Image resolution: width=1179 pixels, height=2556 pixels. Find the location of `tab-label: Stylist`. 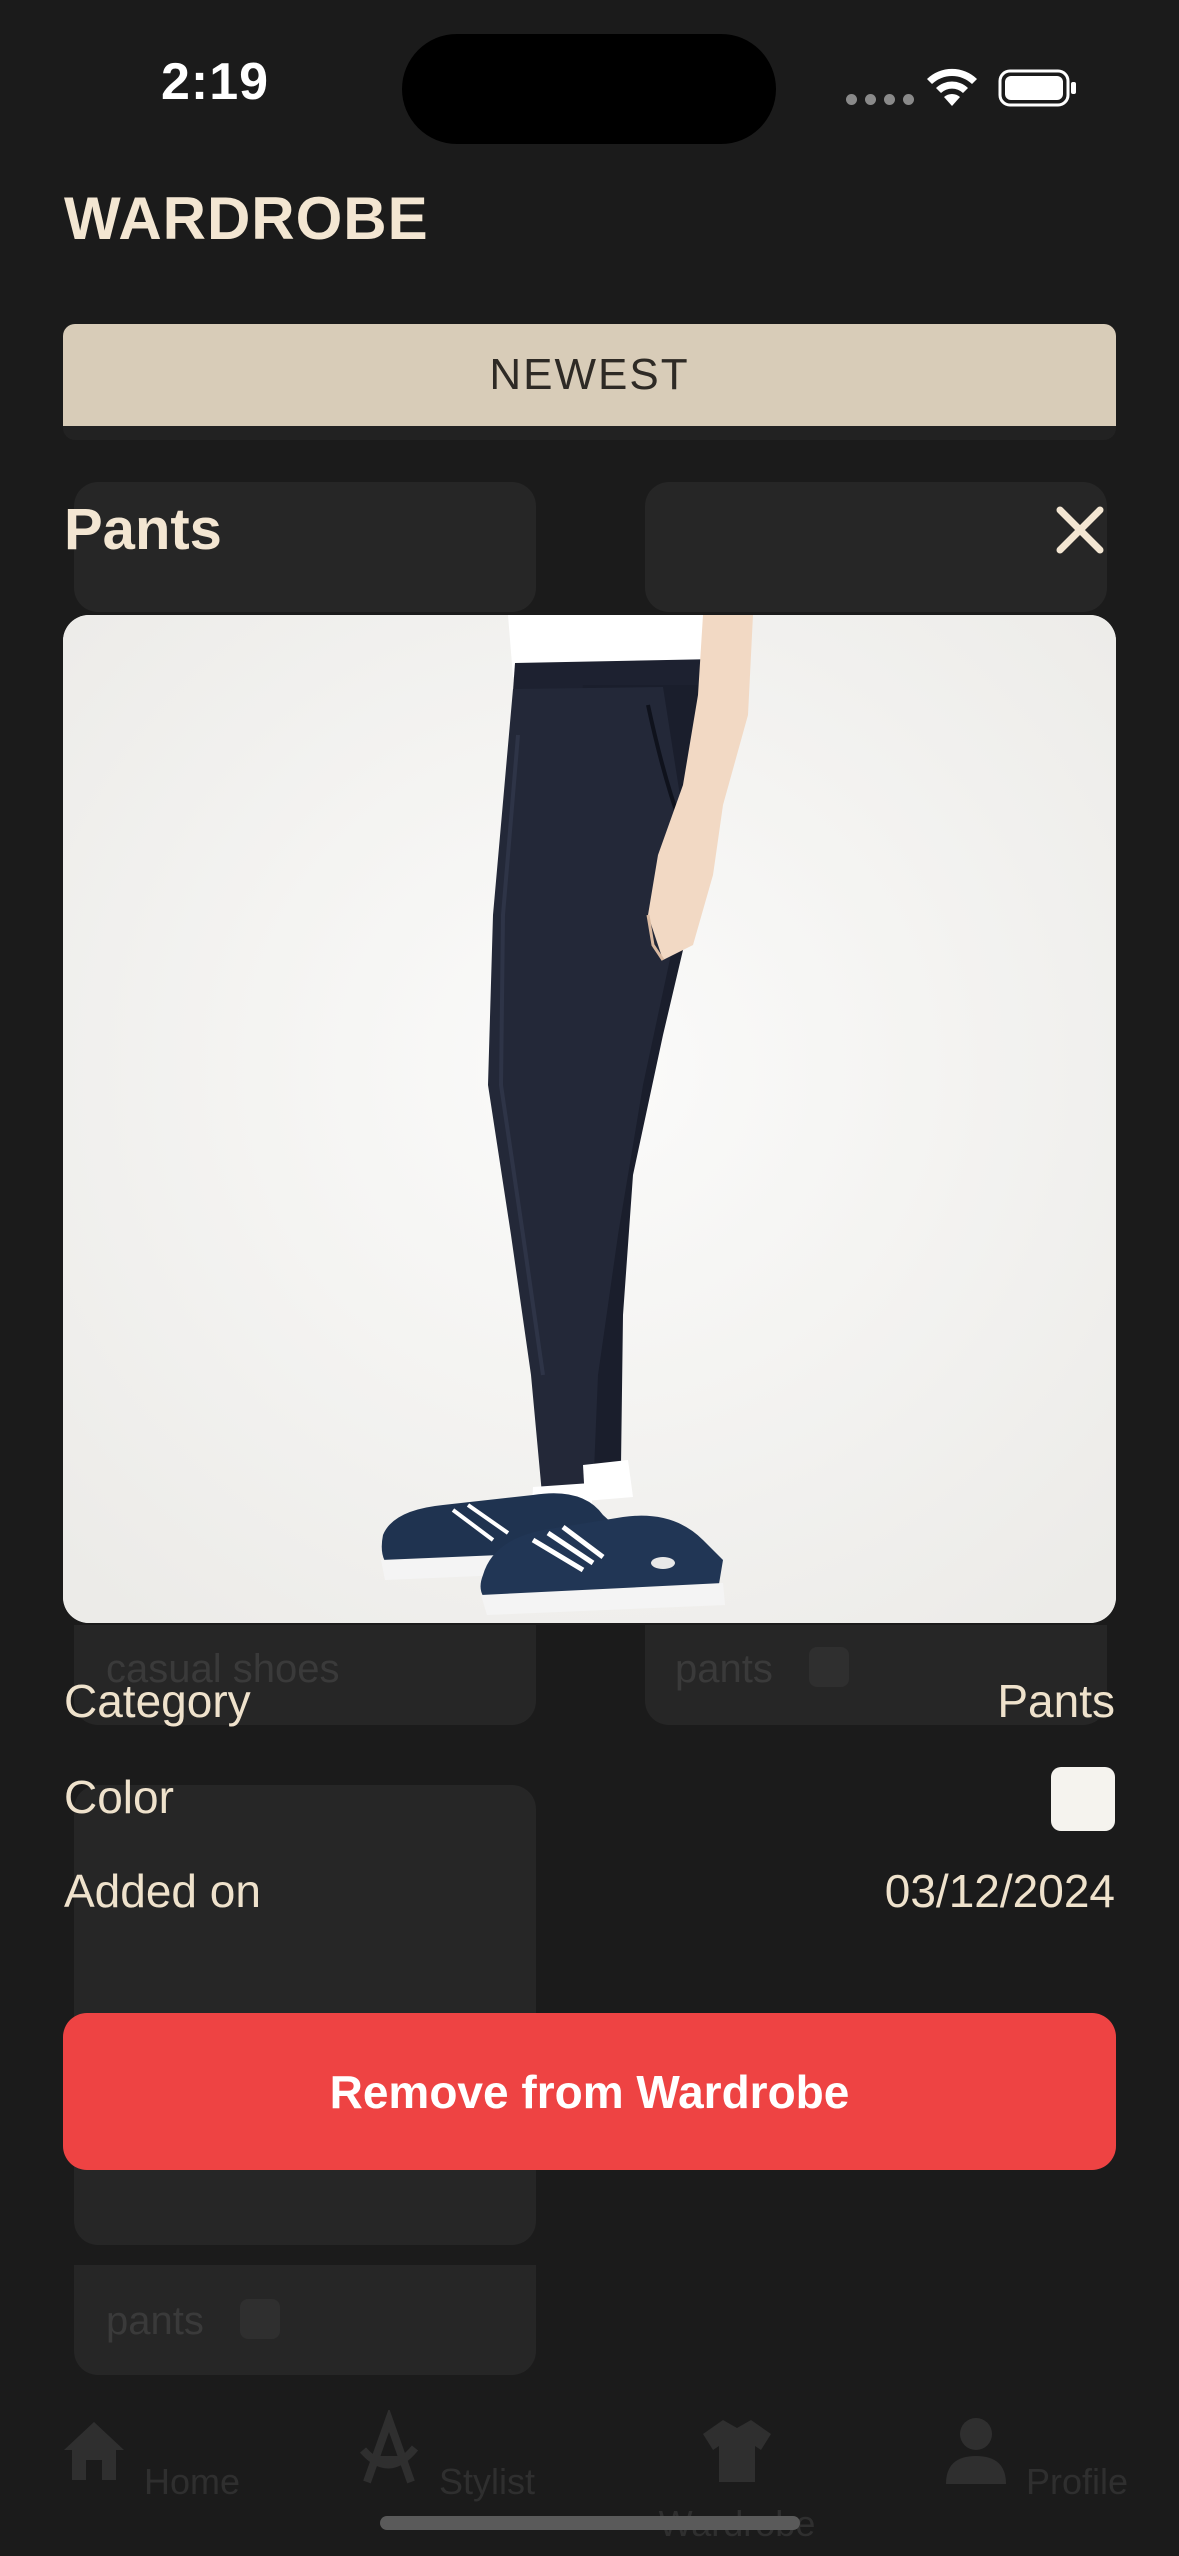

tab-label: Stylist is located at coordinates (487, 2481).